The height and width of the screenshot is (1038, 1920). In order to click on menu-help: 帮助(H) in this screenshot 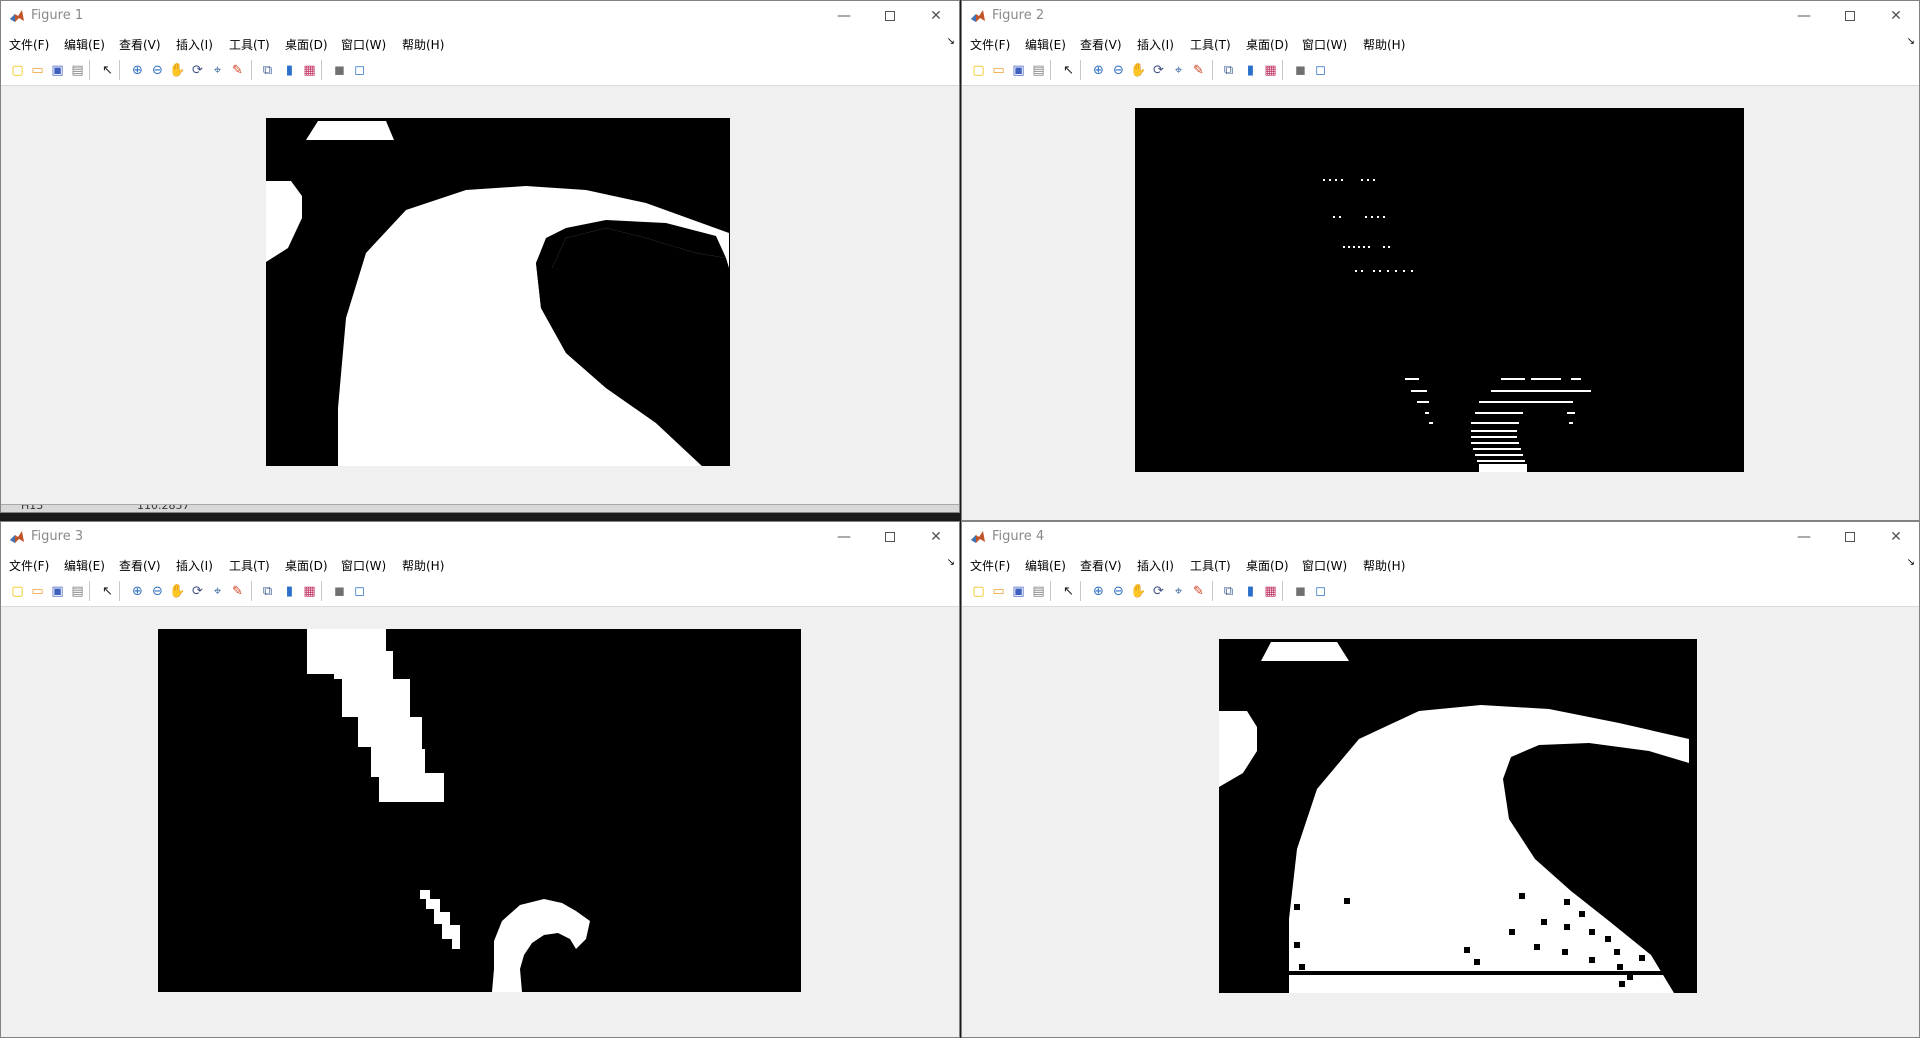, I will do `click(423, 565)`.